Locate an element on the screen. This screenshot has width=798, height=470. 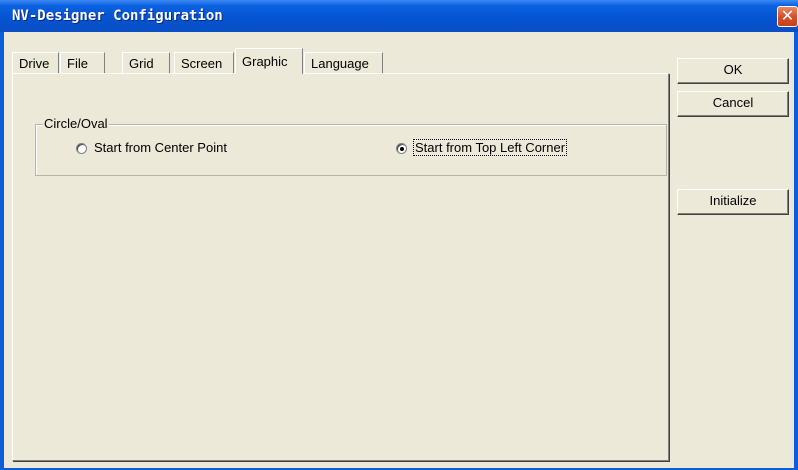
tab-graphic: Graphic is located at coordinates (269, 61).